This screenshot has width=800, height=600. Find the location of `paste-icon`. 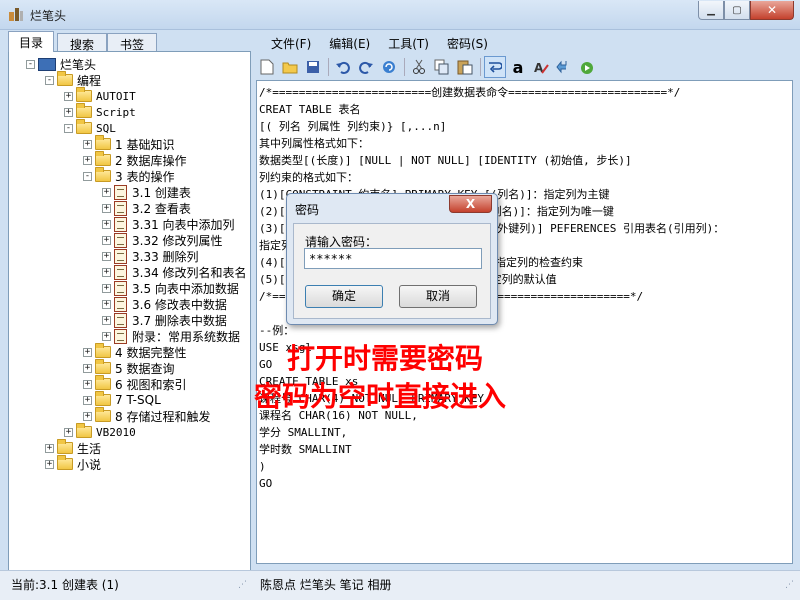

paste-icon is located at coordinates (465, 67).